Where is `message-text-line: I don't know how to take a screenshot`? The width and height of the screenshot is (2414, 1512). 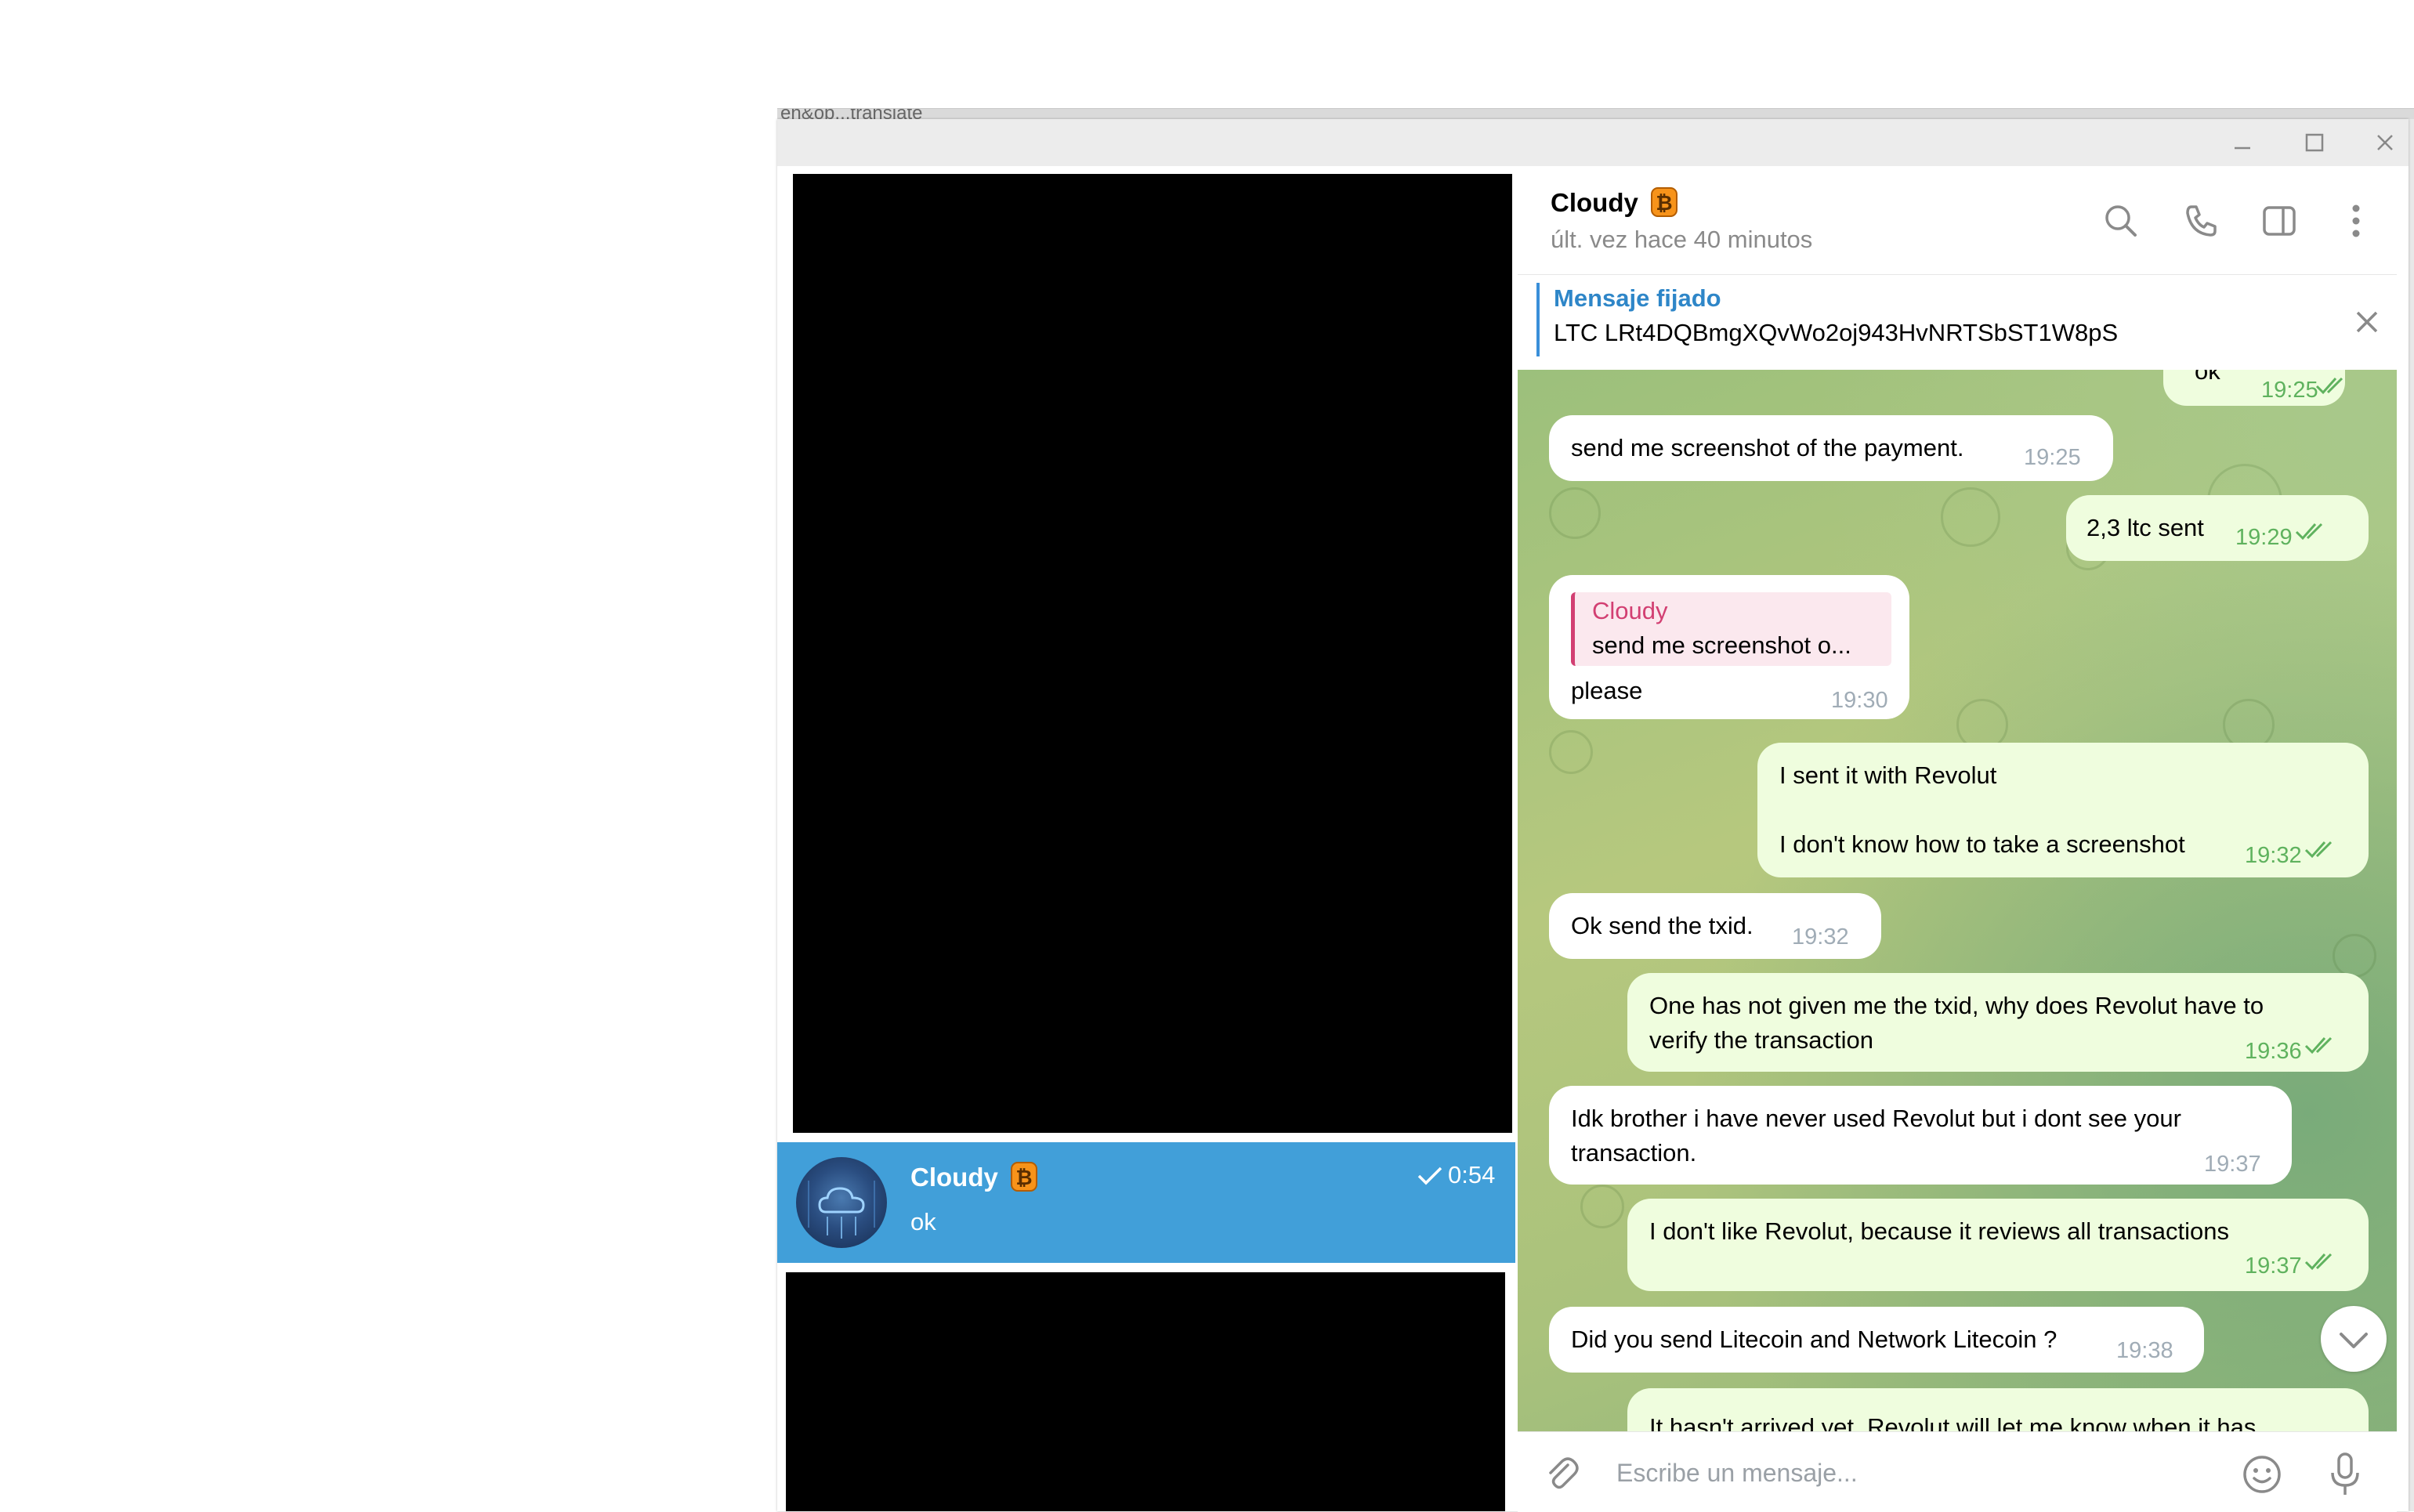 message-text-line: I don't know how to take a screenshot is located at coordinates (1982, 844).